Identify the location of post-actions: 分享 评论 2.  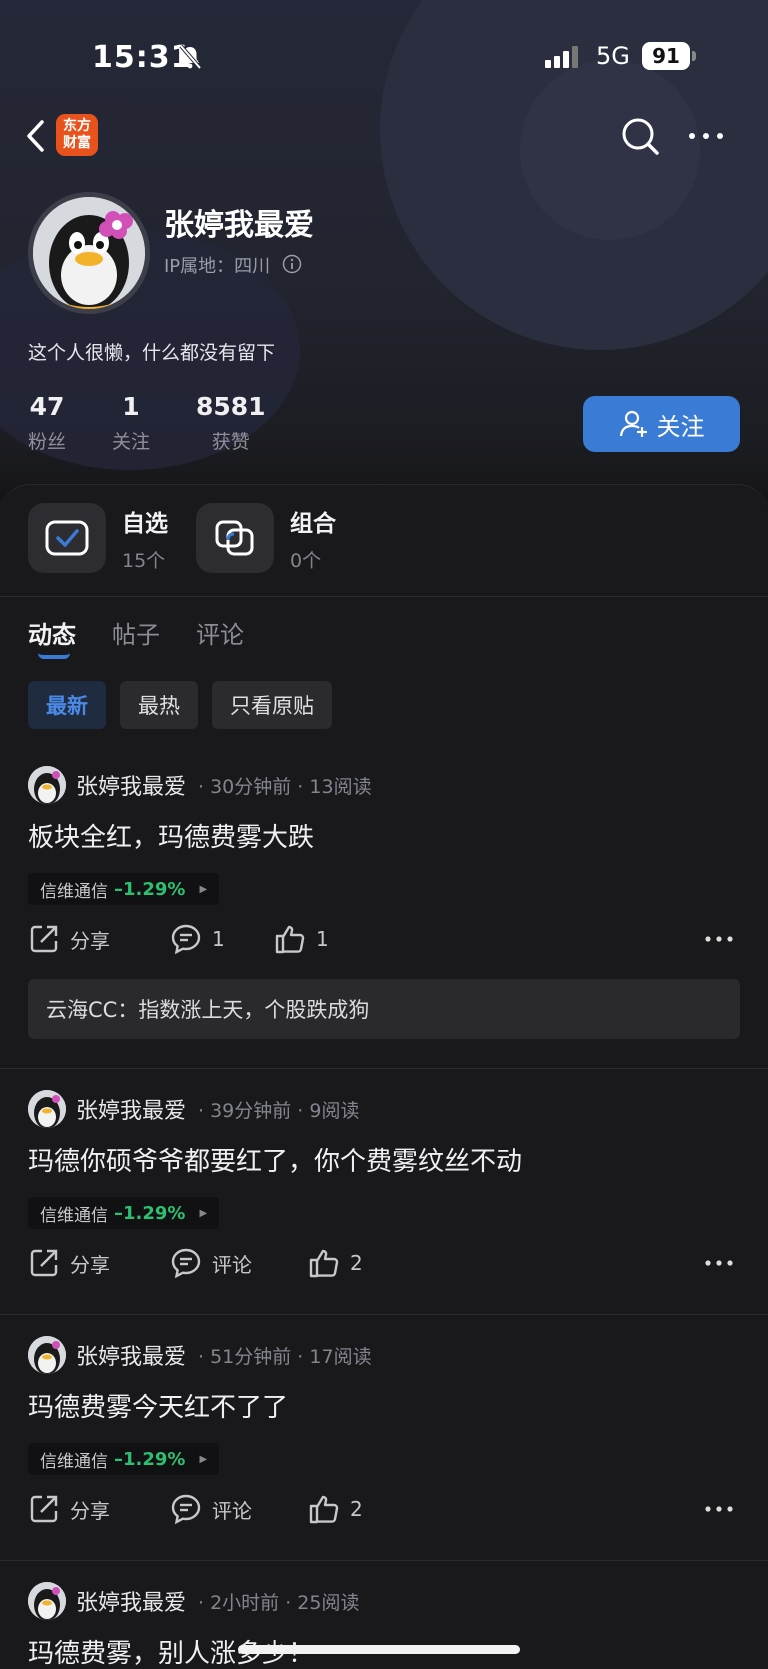
(384, 1263).